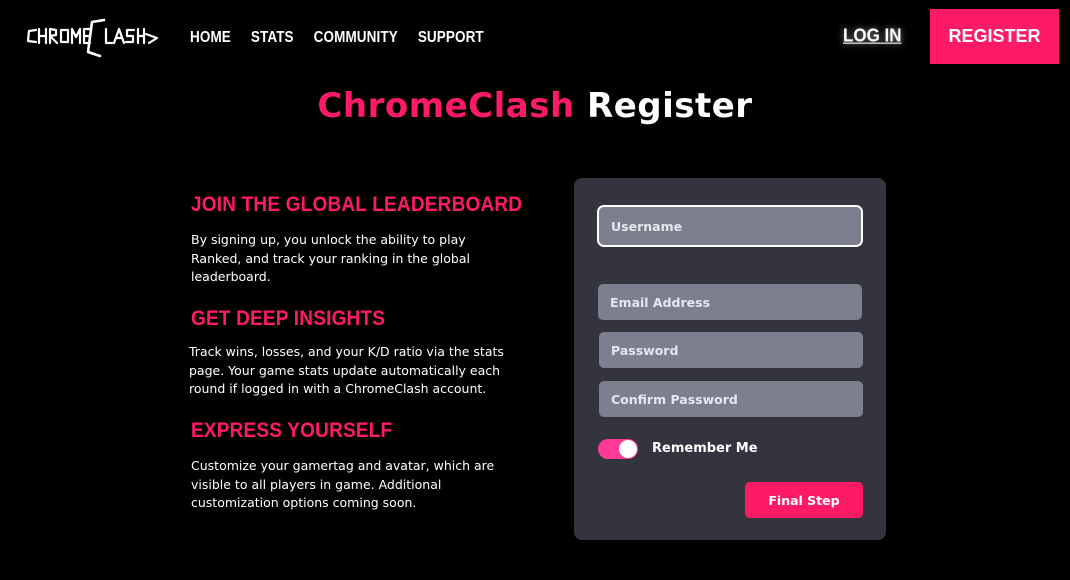 Image resolution: width=1070 pixels, height=580 pixels. Describe the element at coordinates (628, 449) in the screenshot. I see `toggle-knob` at that location.